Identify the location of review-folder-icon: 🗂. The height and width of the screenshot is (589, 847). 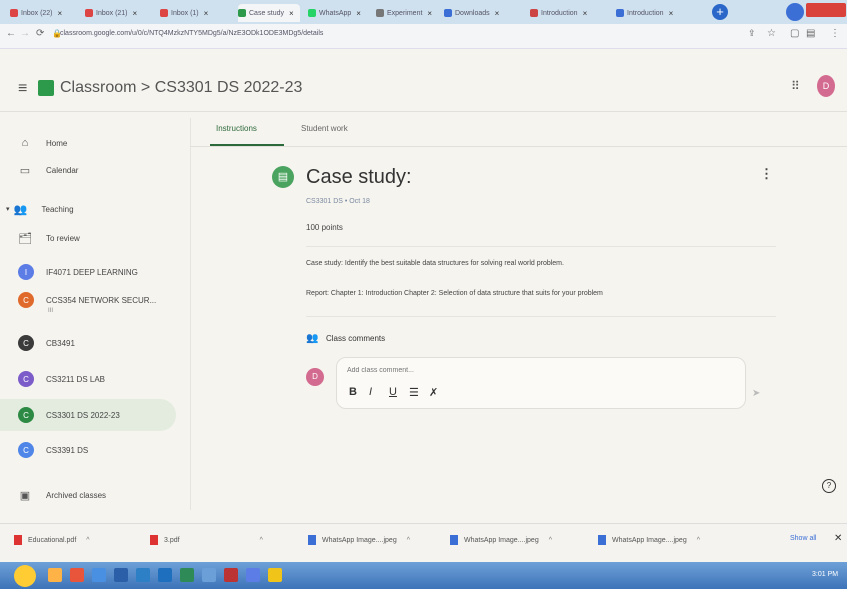
(25, 238).